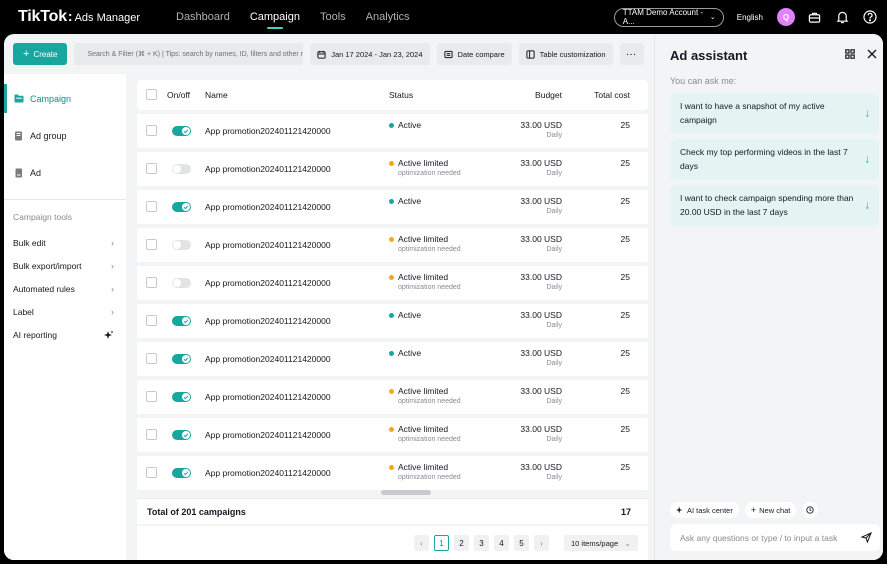 The width and height of the screenshot is (887, 564). What do you see at coordinates (216, 95) in the screenshot?
I see `header-name: Name` at bounding box center [216, 95].